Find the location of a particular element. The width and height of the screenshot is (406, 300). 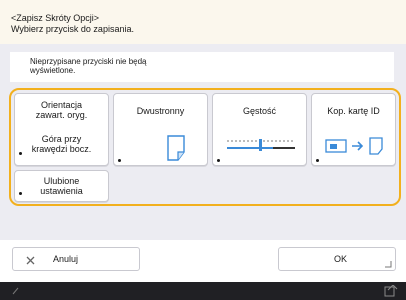

notice-line-2: wyświetlone. is located at coordinates (53, 70).